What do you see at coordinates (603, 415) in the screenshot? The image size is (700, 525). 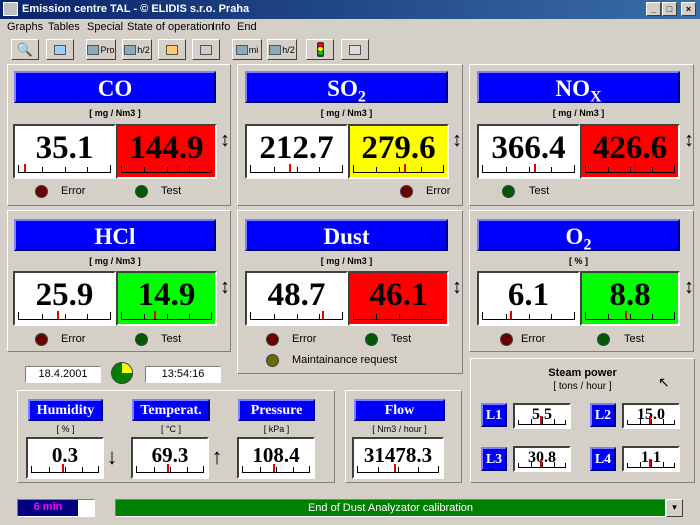 I see `steam-line-2-button: L2` at bounding box center [603, 415].